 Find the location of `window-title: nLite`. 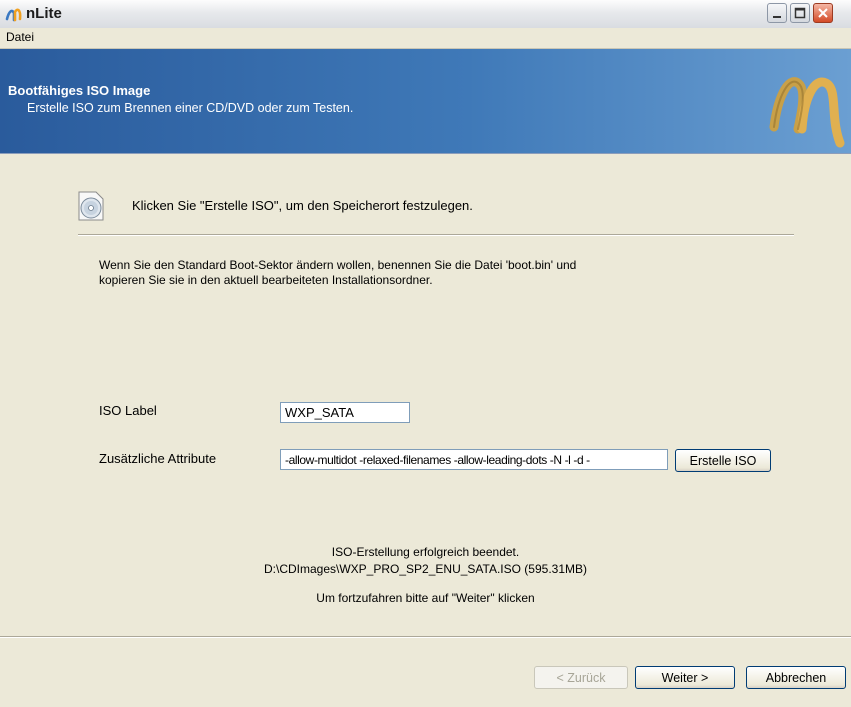

window-title: nLite is located at coordinates (44, 13).